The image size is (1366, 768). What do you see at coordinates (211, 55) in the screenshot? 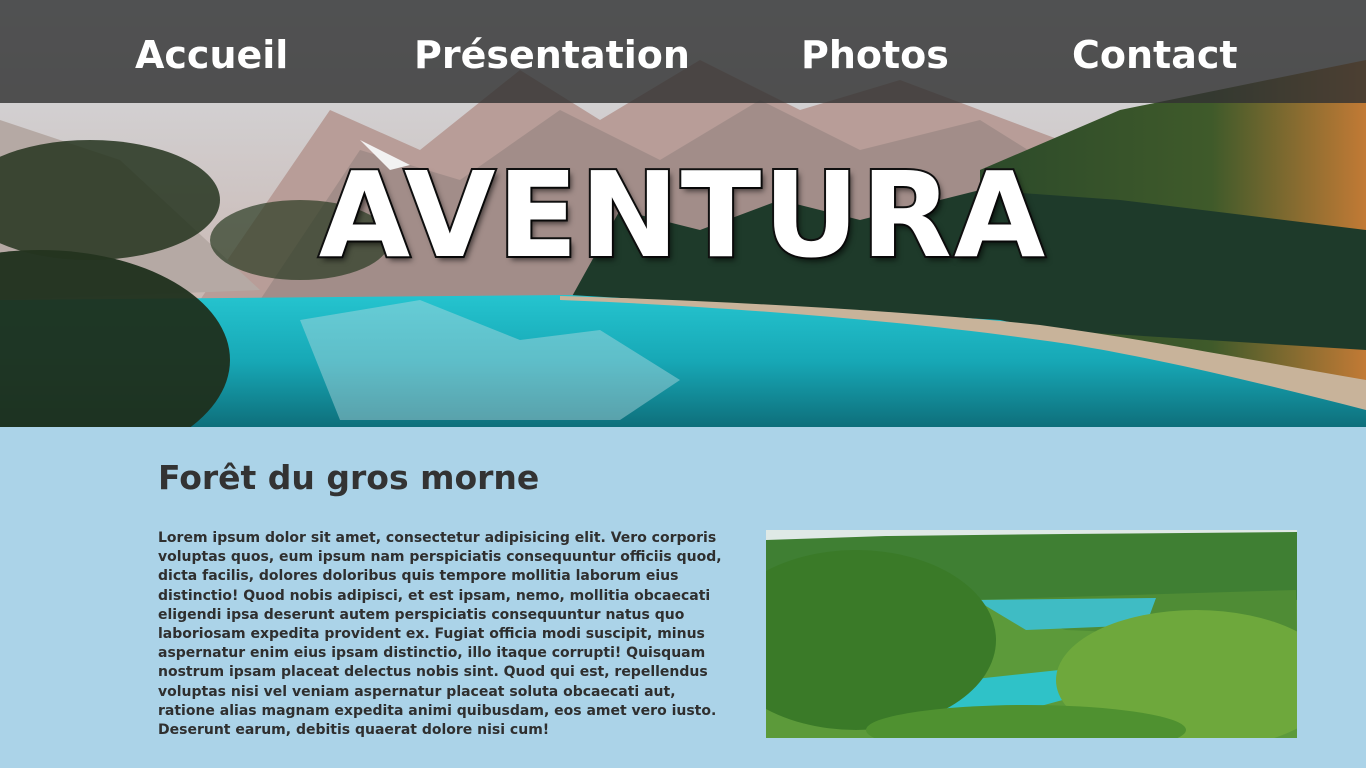
I see `nav-link-accueil: Accueil` at bounding box center [211, 55].